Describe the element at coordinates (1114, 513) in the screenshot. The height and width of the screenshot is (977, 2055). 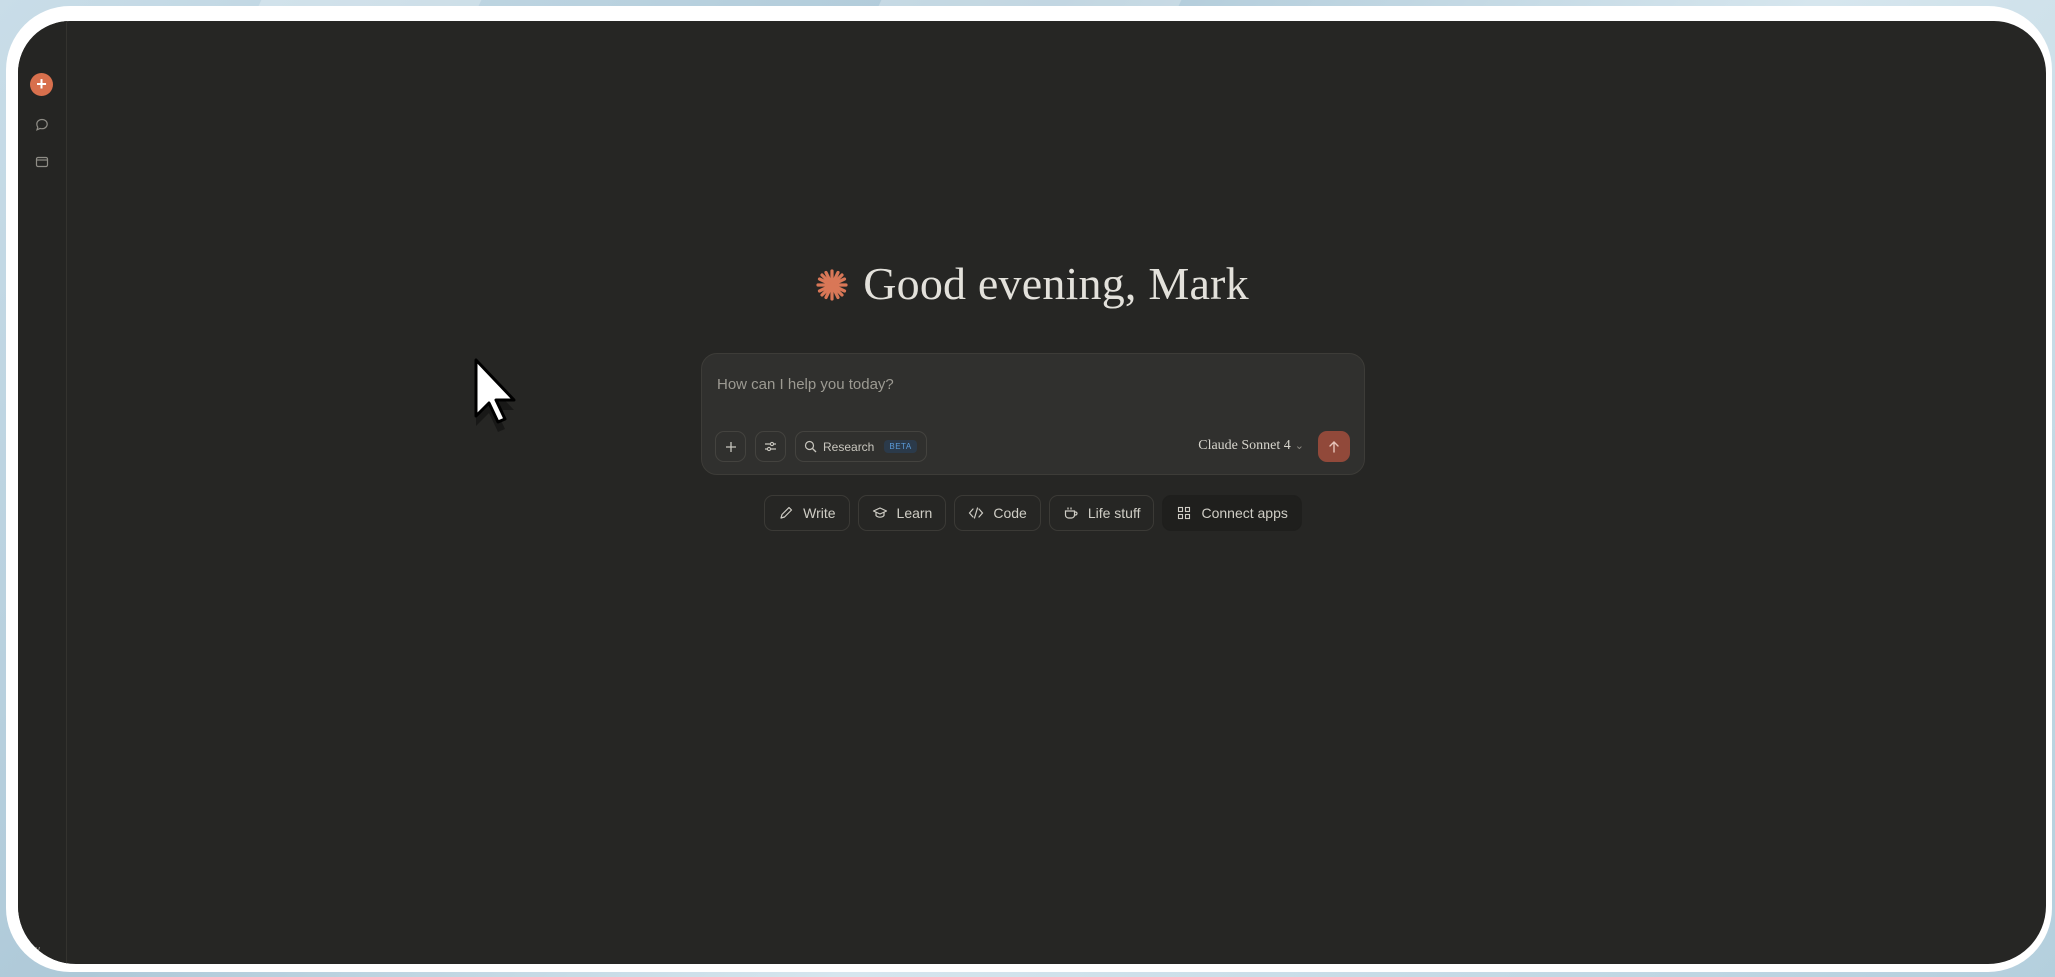
I see `chip-label: Life stuff` at that location.